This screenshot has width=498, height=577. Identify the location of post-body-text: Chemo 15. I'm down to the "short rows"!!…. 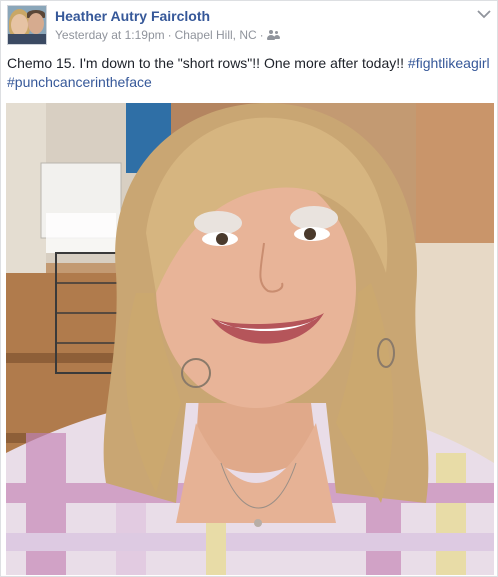
(207, 63).